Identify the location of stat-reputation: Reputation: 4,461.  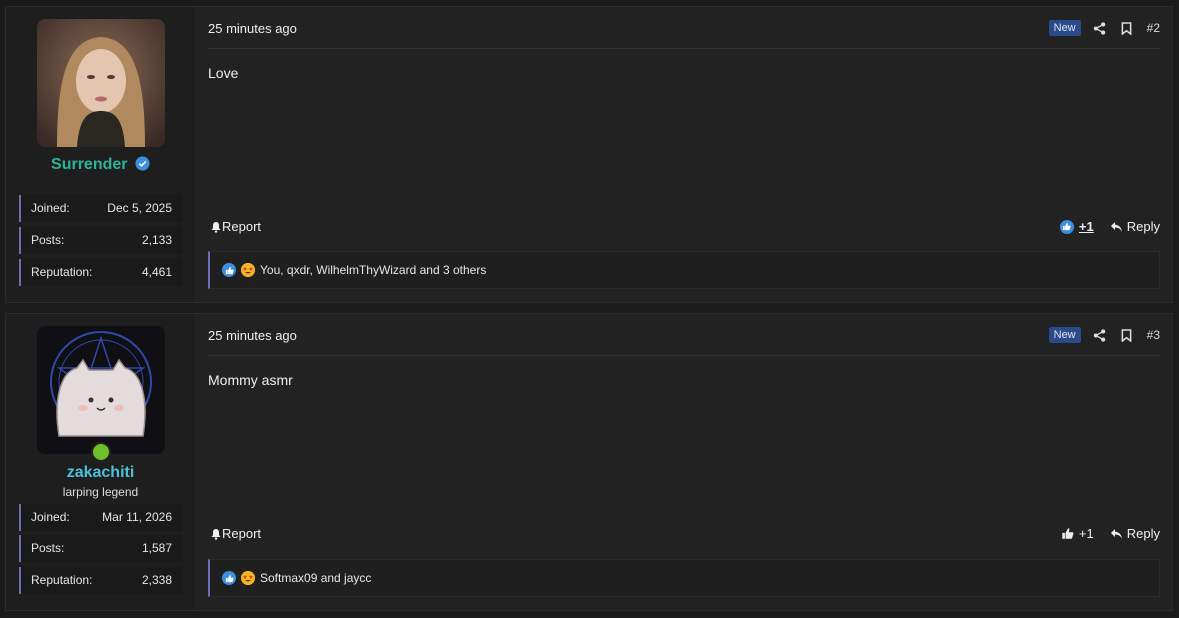
(100, 272).